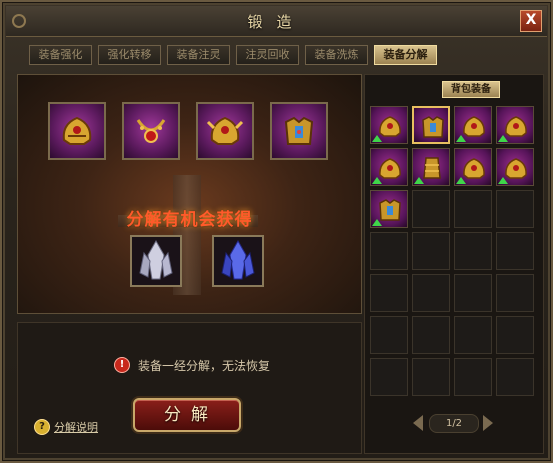  I want to click on tab-enhance-transfer: 强化转移, so click(129, 55).